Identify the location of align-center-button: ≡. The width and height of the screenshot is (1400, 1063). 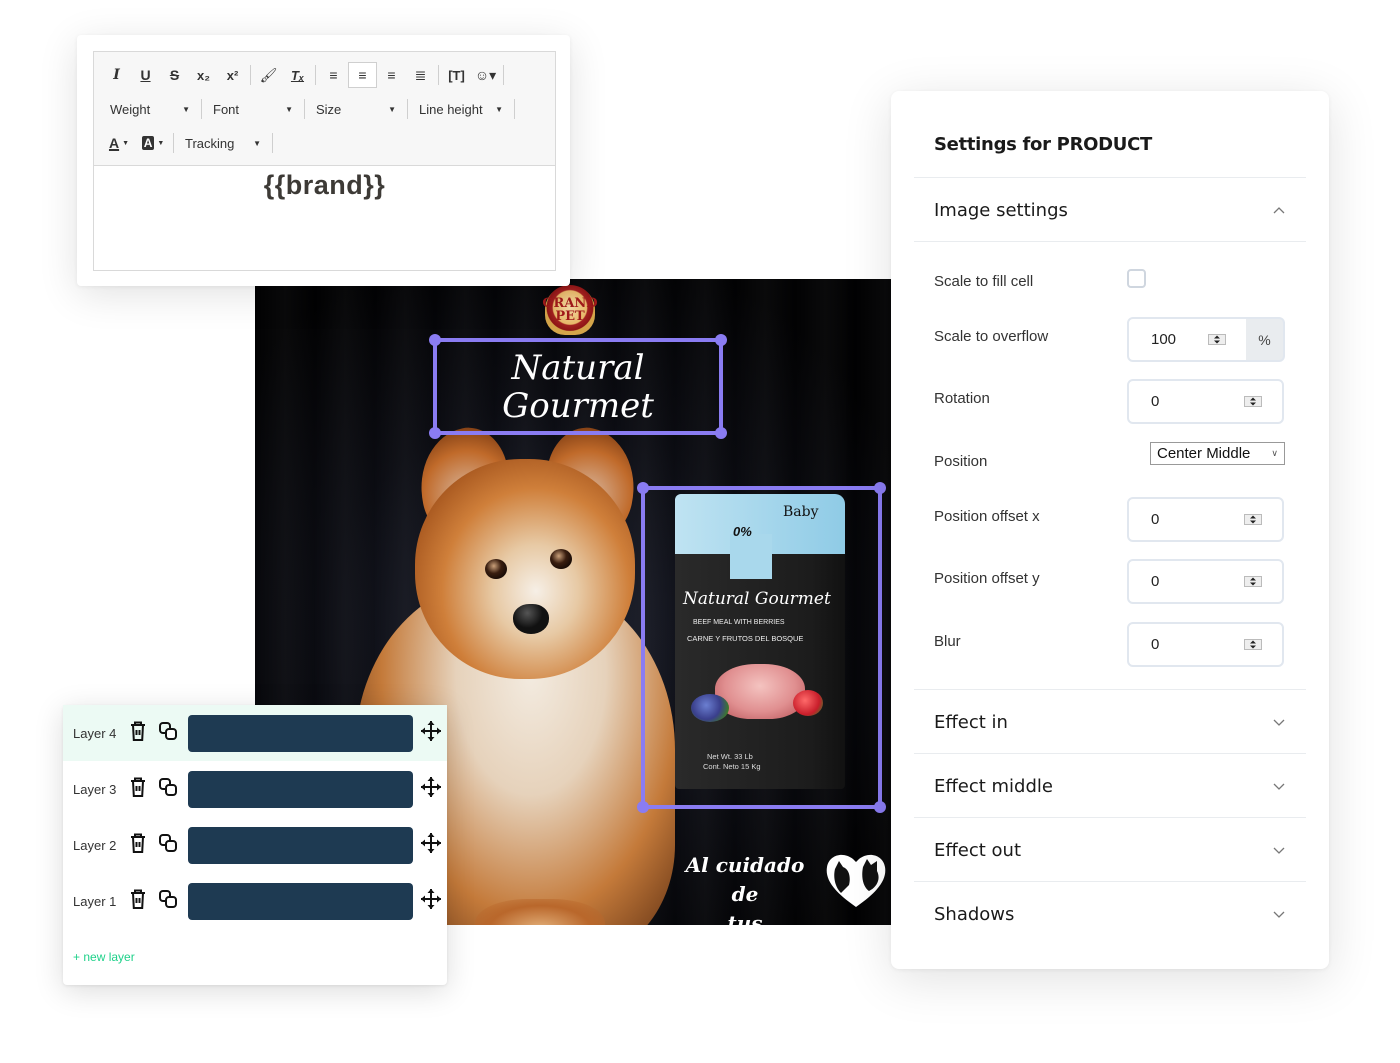
(362, 75).